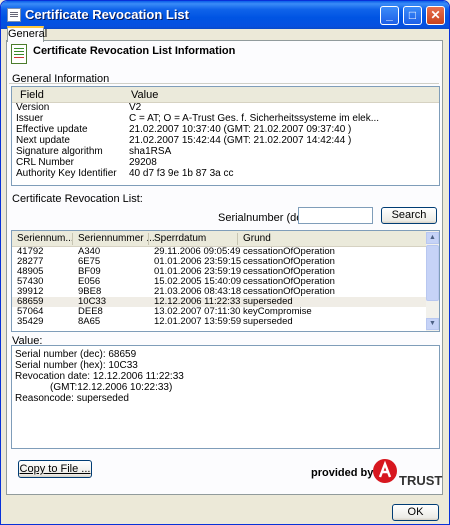 The width and height of the screenshot is (450, 525). What do you see at coordinates (432, 324) in the screenshot?
I see `scroll-down-arrow-icon: ▼` at bounding box center [432, 324].